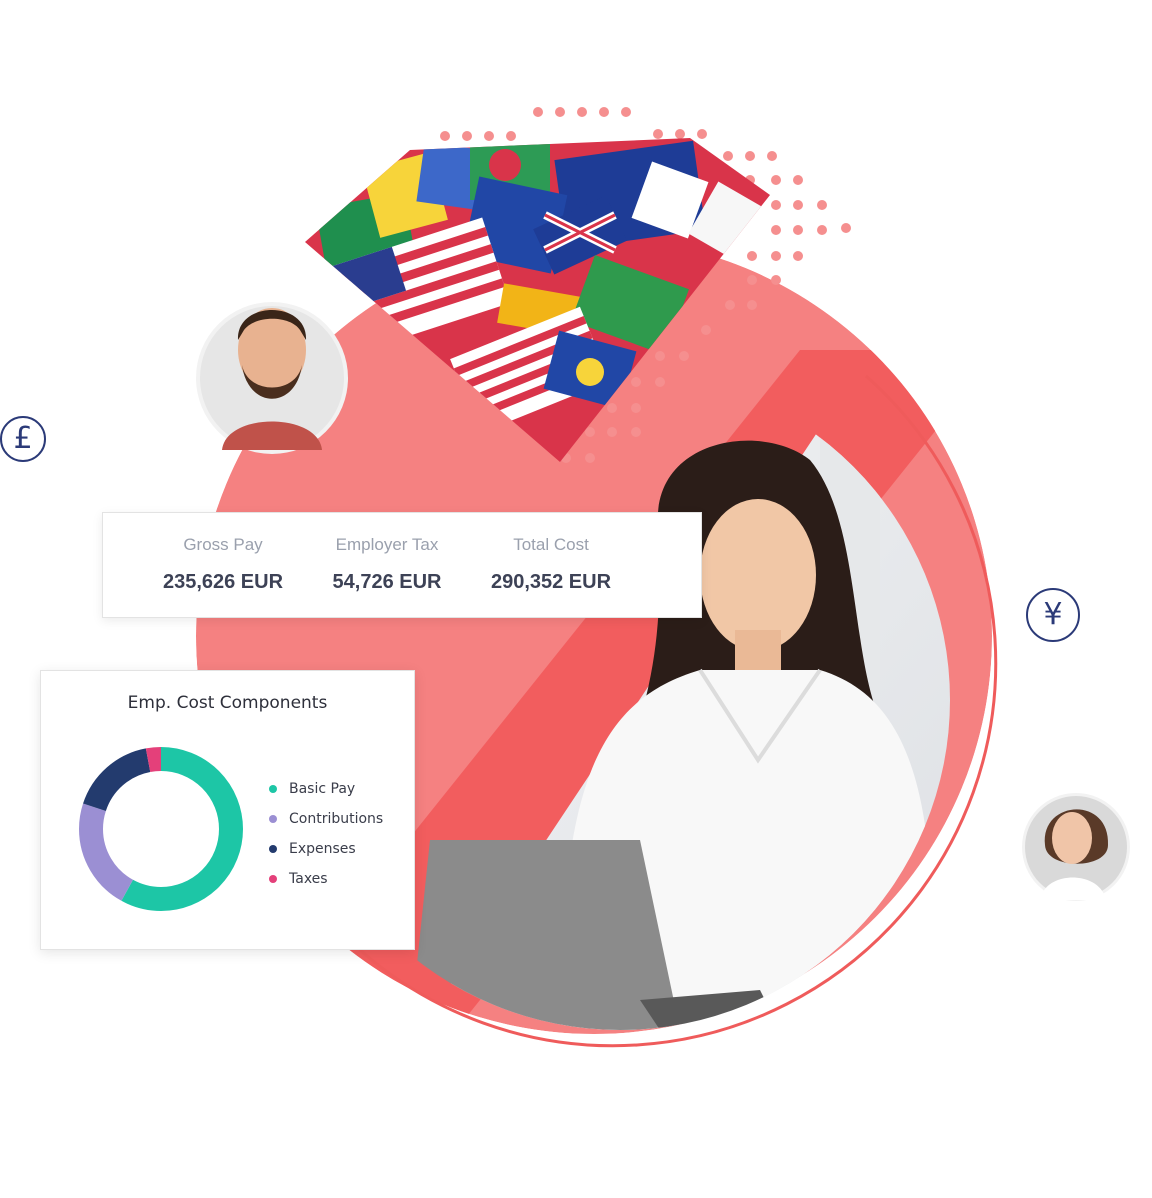  I want to click on man-avatar, so click(272, 378).